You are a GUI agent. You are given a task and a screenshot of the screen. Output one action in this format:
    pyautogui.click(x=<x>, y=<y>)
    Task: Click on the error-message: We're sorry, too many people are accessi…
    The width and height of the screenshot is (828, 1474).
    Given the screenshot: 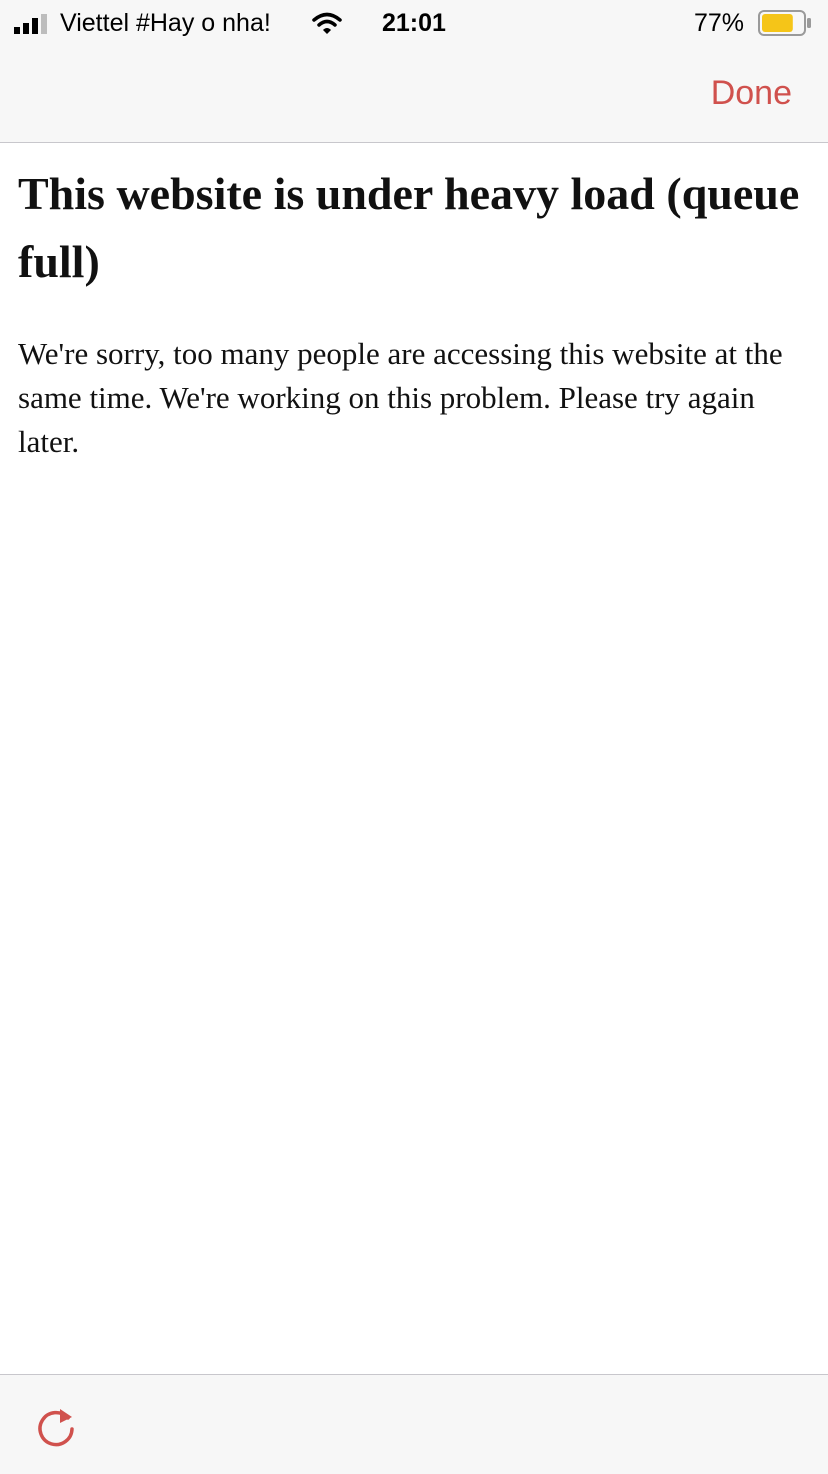 What is the action you would take?
    pyautogui.click(x=400, y=397)
    